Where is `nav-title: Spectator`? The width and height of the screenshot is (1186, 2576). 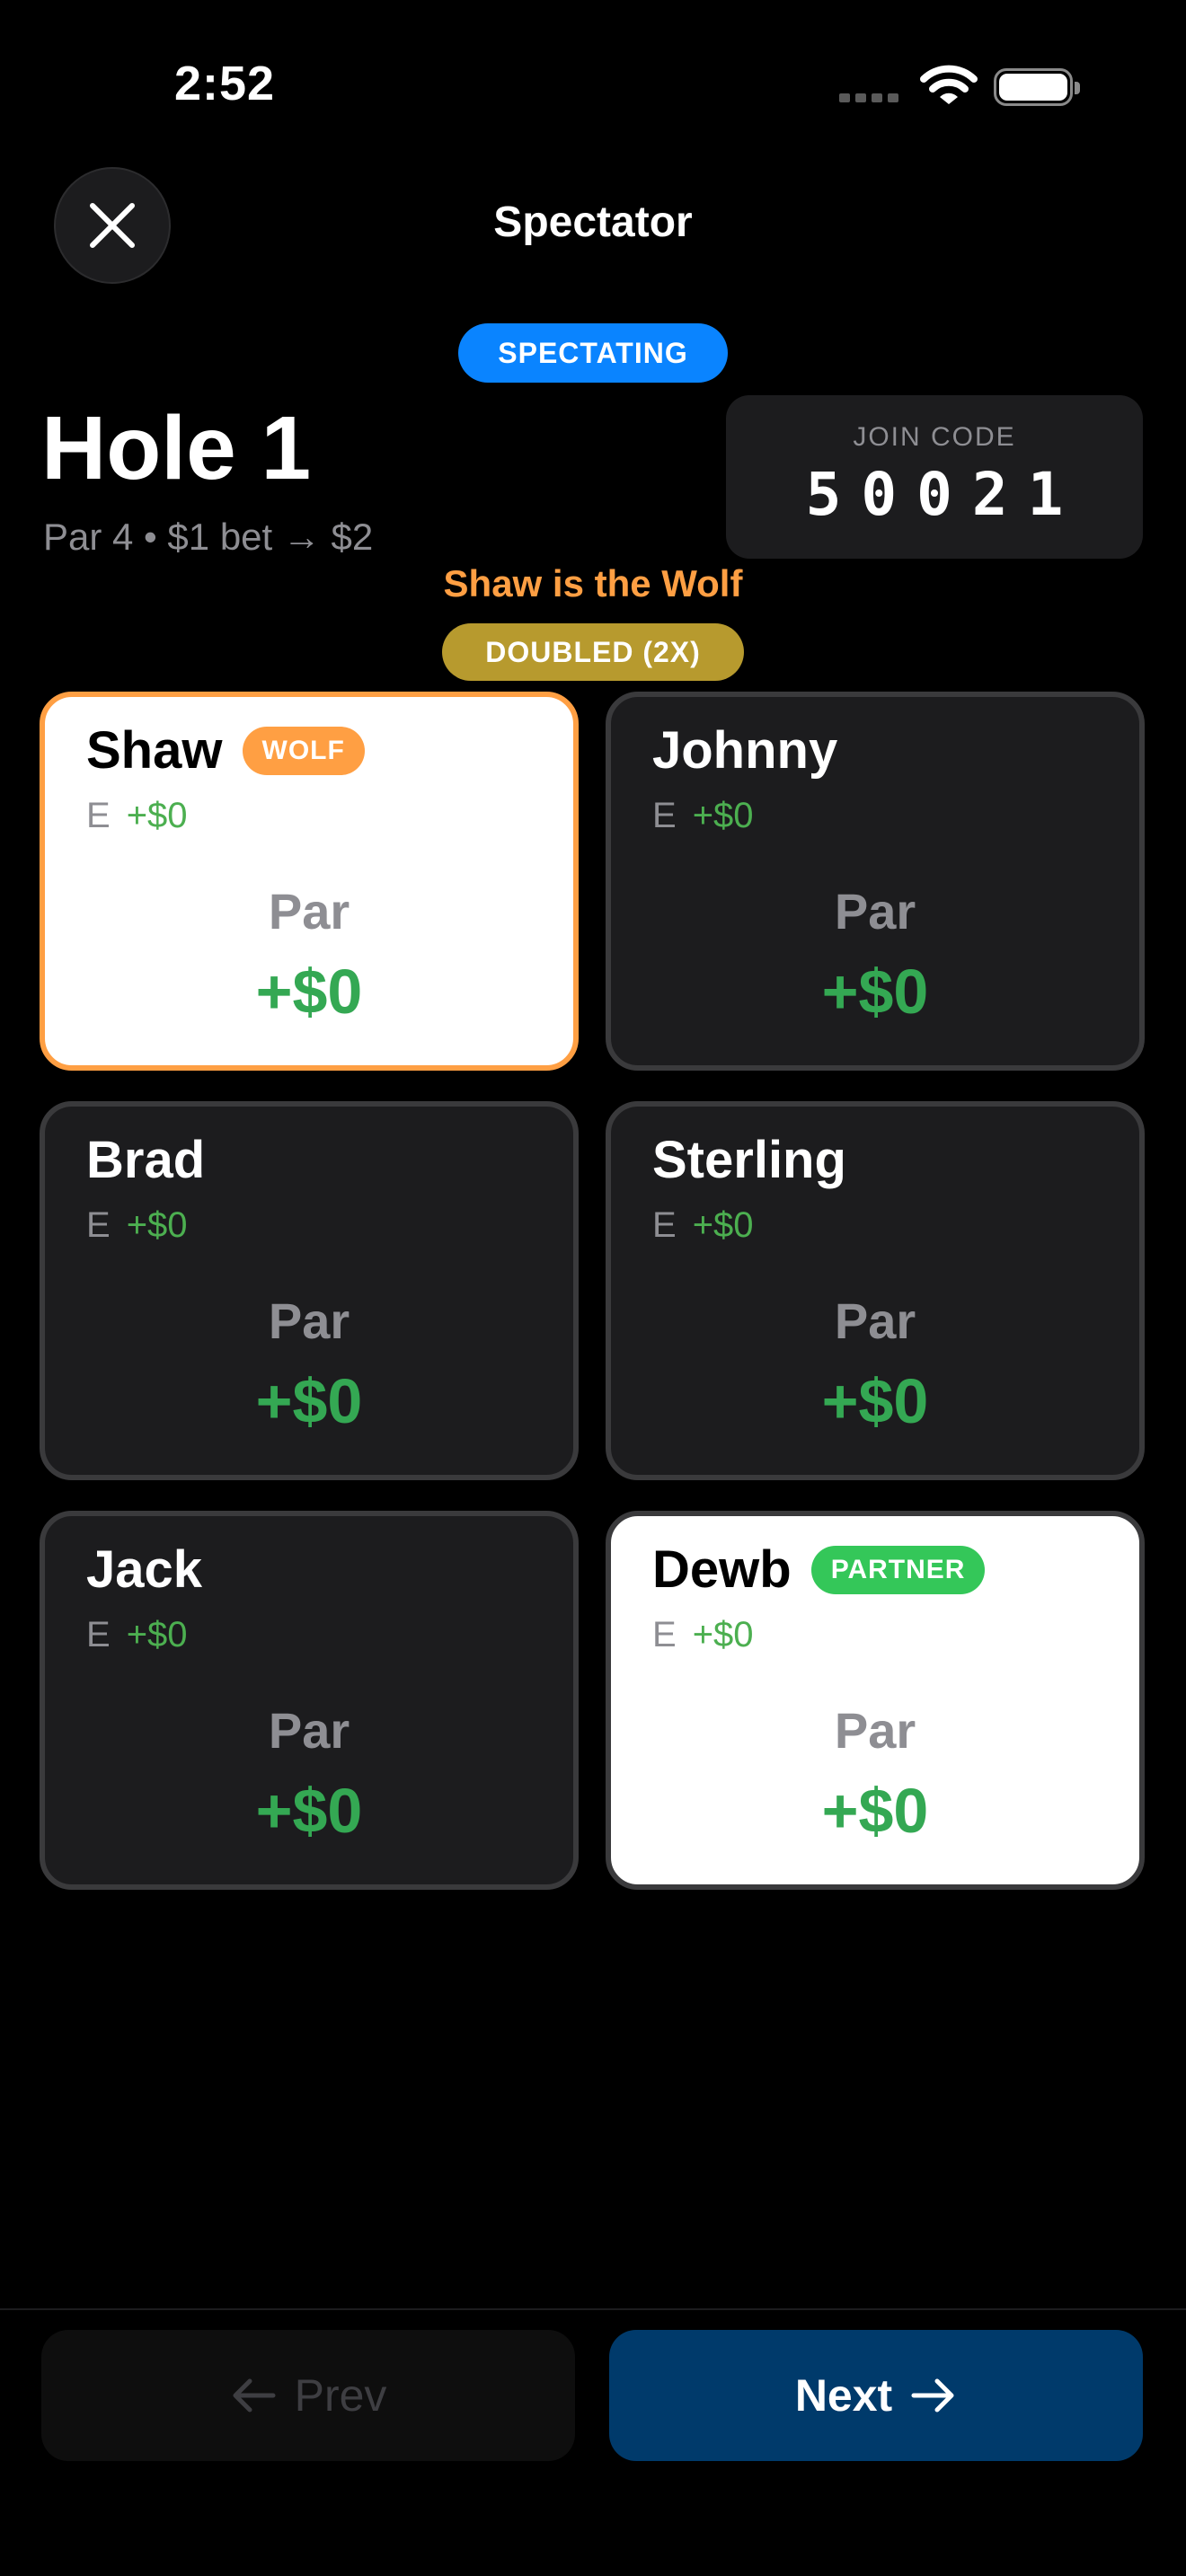 nav-title: Spectator is located at coordinates (593, 222).